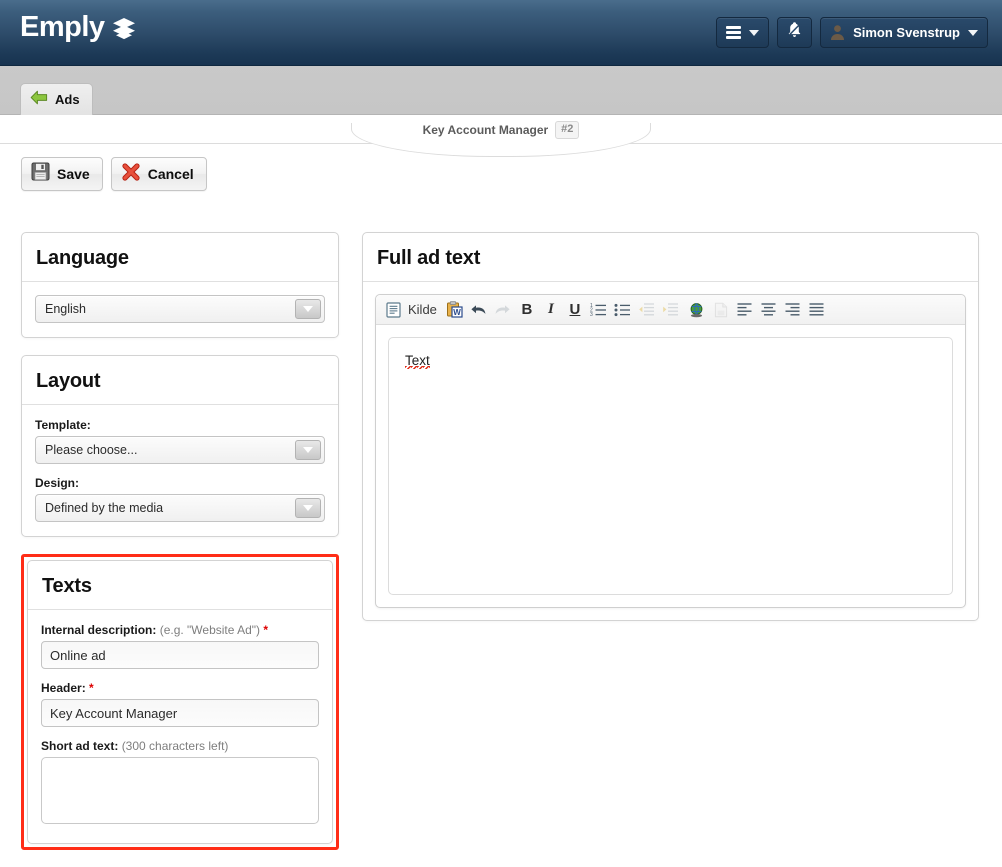 The image size is (1002, 867). I want to click on underline-button: U, so click(575, 310).